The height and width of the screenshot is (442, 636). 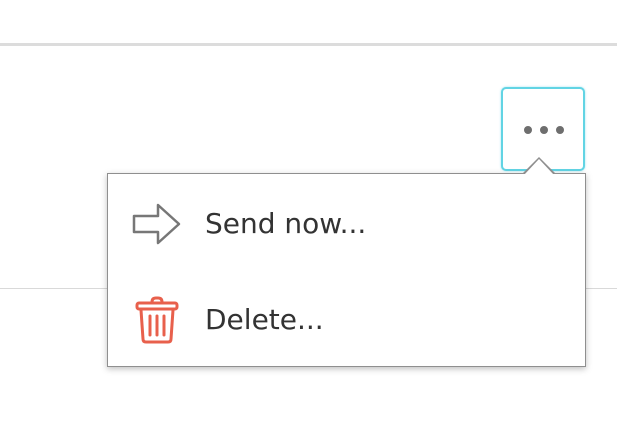 I want to click on more-horizontal-icon, so click(x=544, y=130).